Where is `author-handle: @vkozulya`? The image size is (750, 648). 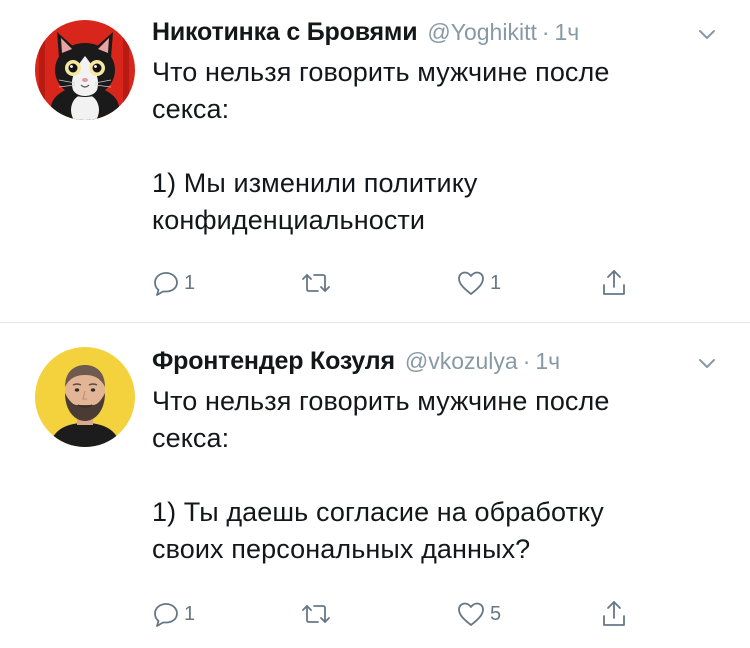
author-handle: @vkozulya is located at coordinates (461, 361).